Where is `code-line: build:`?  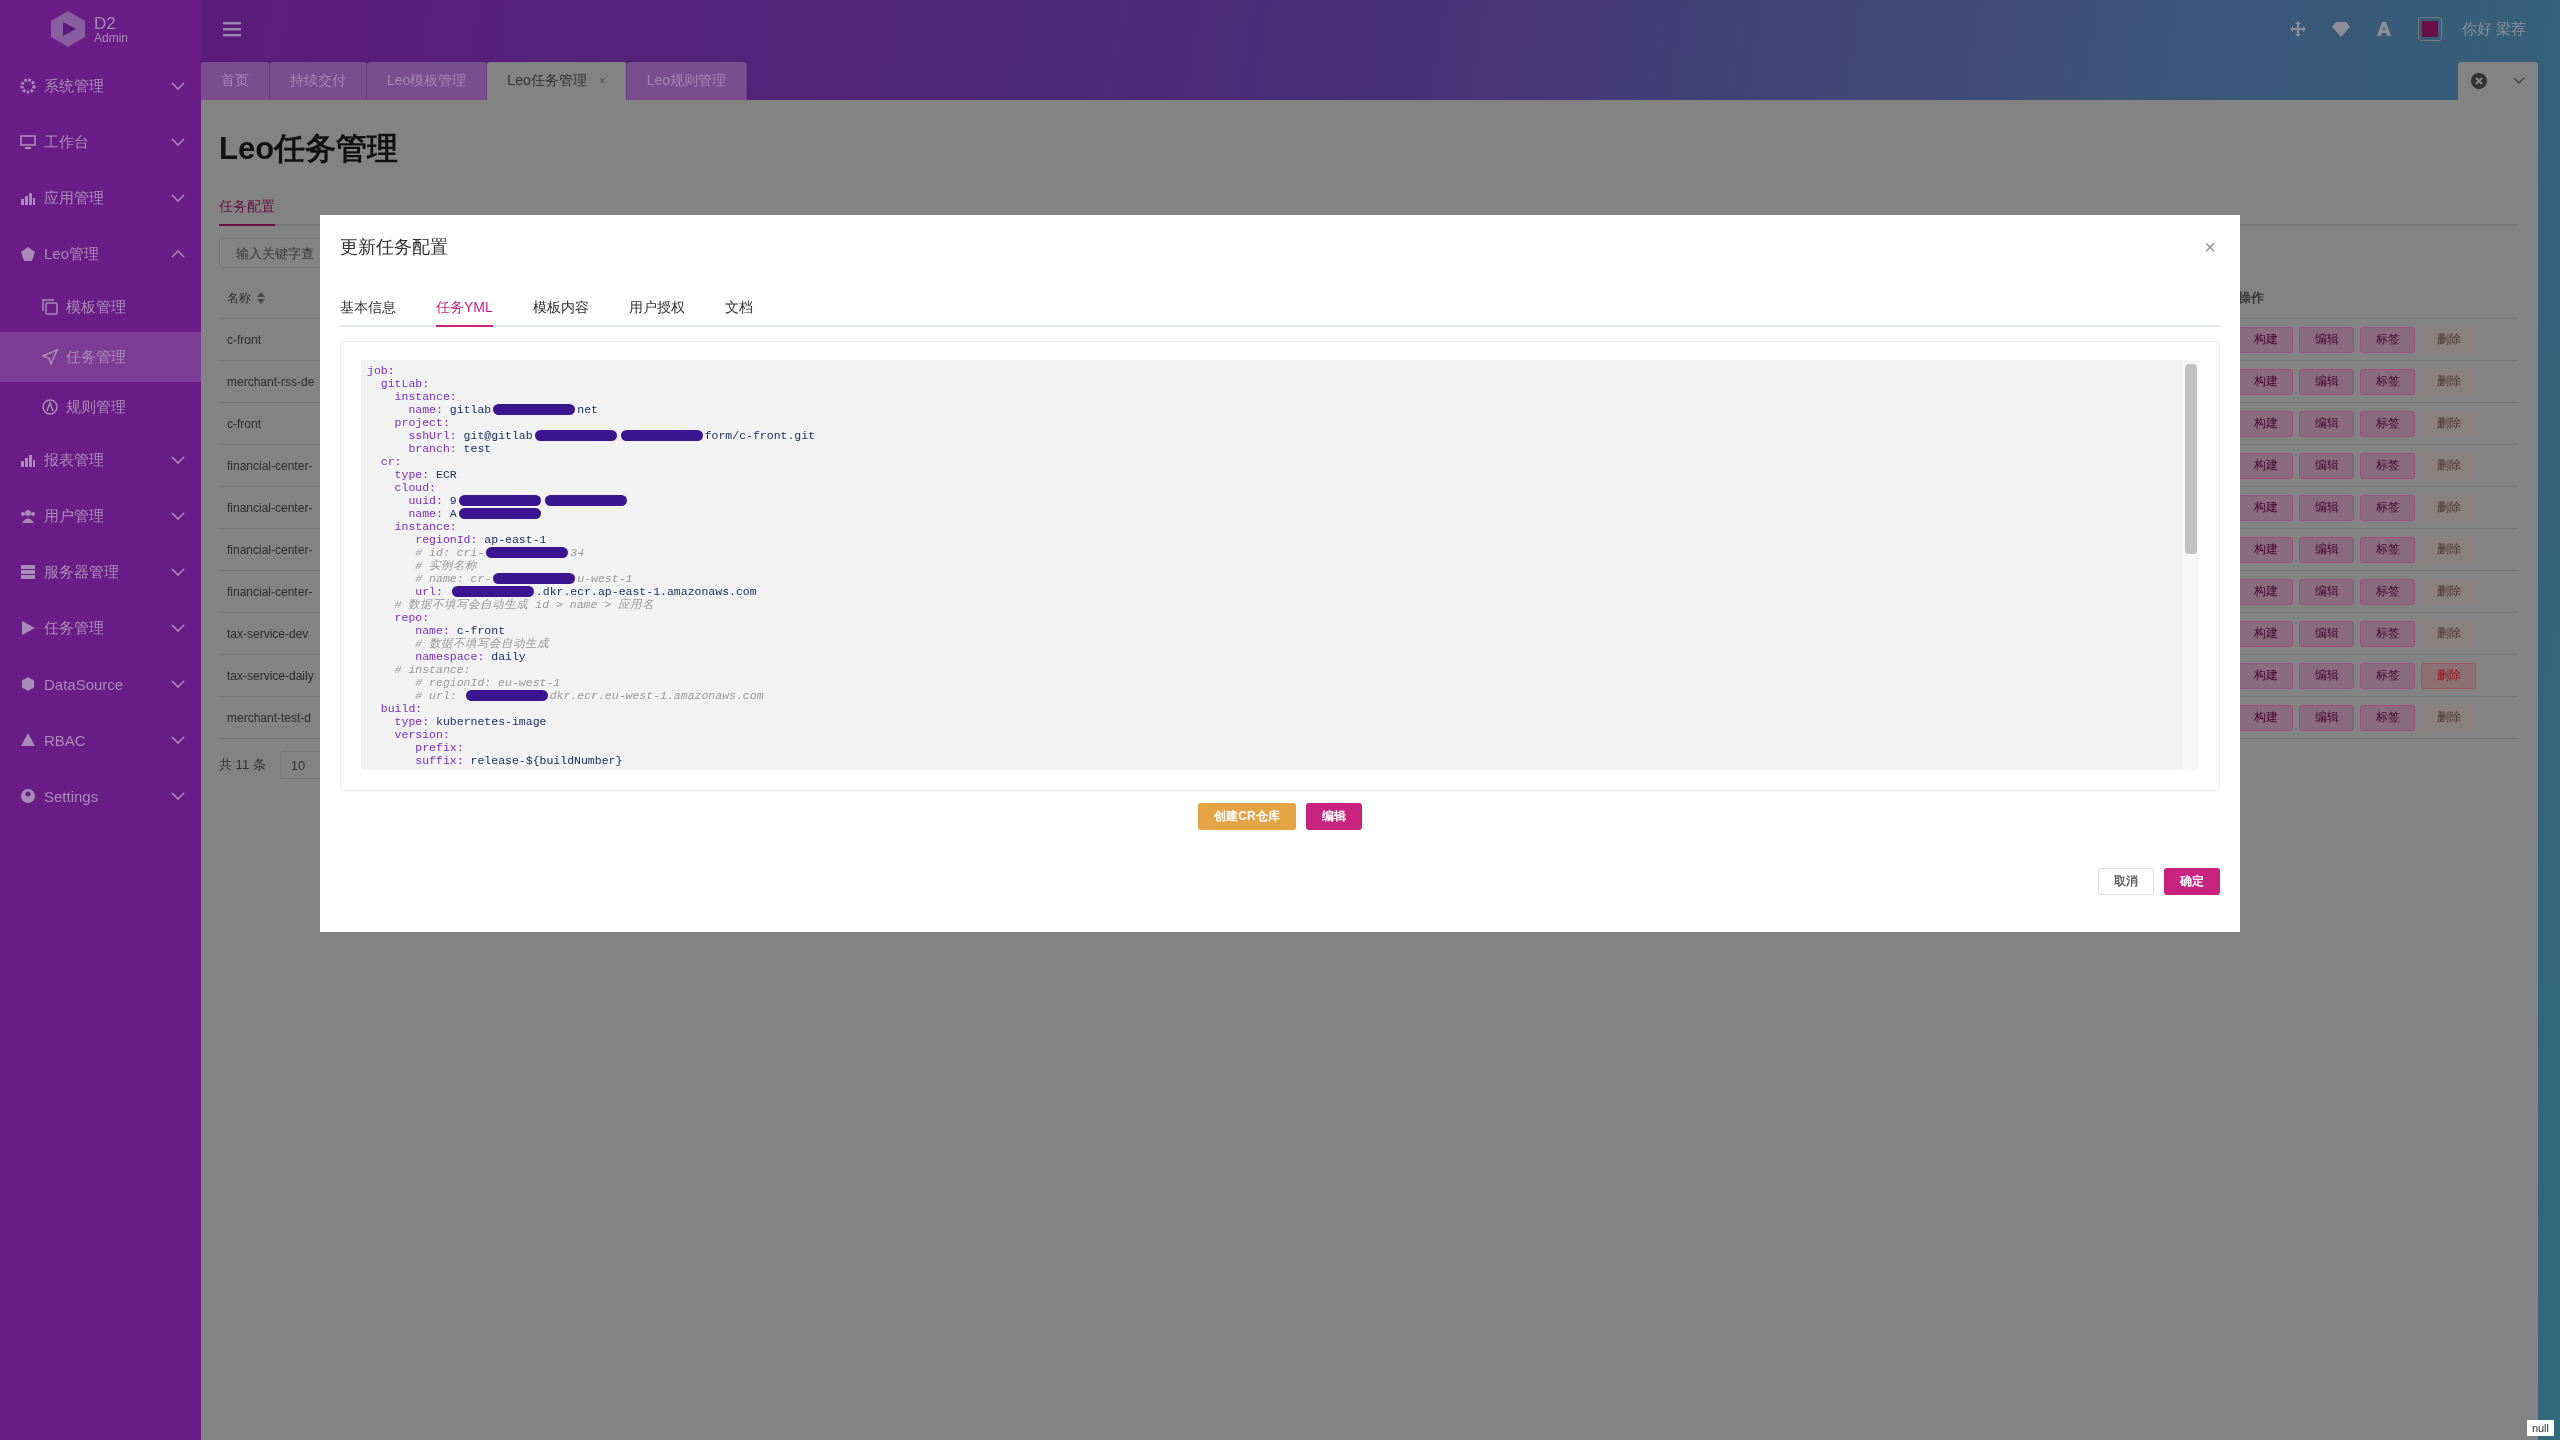
code-line: build: is located at coordinates (401, 708).